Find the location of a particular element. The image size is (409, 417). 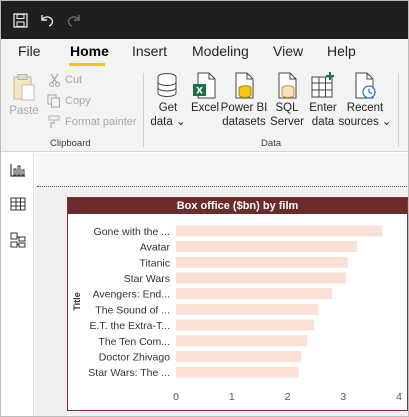

y-axis-label: Title is located at coordinates (77, 301).